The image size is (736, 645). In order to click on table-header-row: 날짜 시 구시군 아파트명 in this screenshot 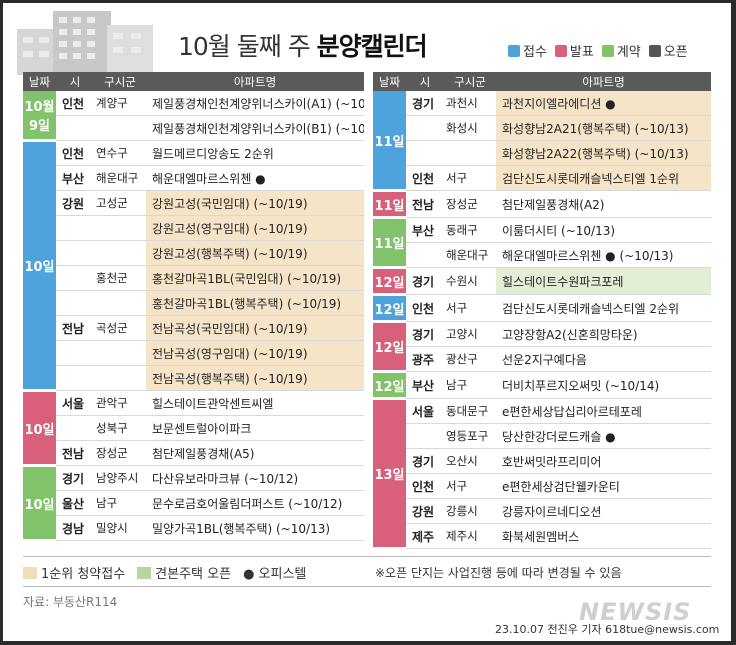, I will do `click(193, 81)`.